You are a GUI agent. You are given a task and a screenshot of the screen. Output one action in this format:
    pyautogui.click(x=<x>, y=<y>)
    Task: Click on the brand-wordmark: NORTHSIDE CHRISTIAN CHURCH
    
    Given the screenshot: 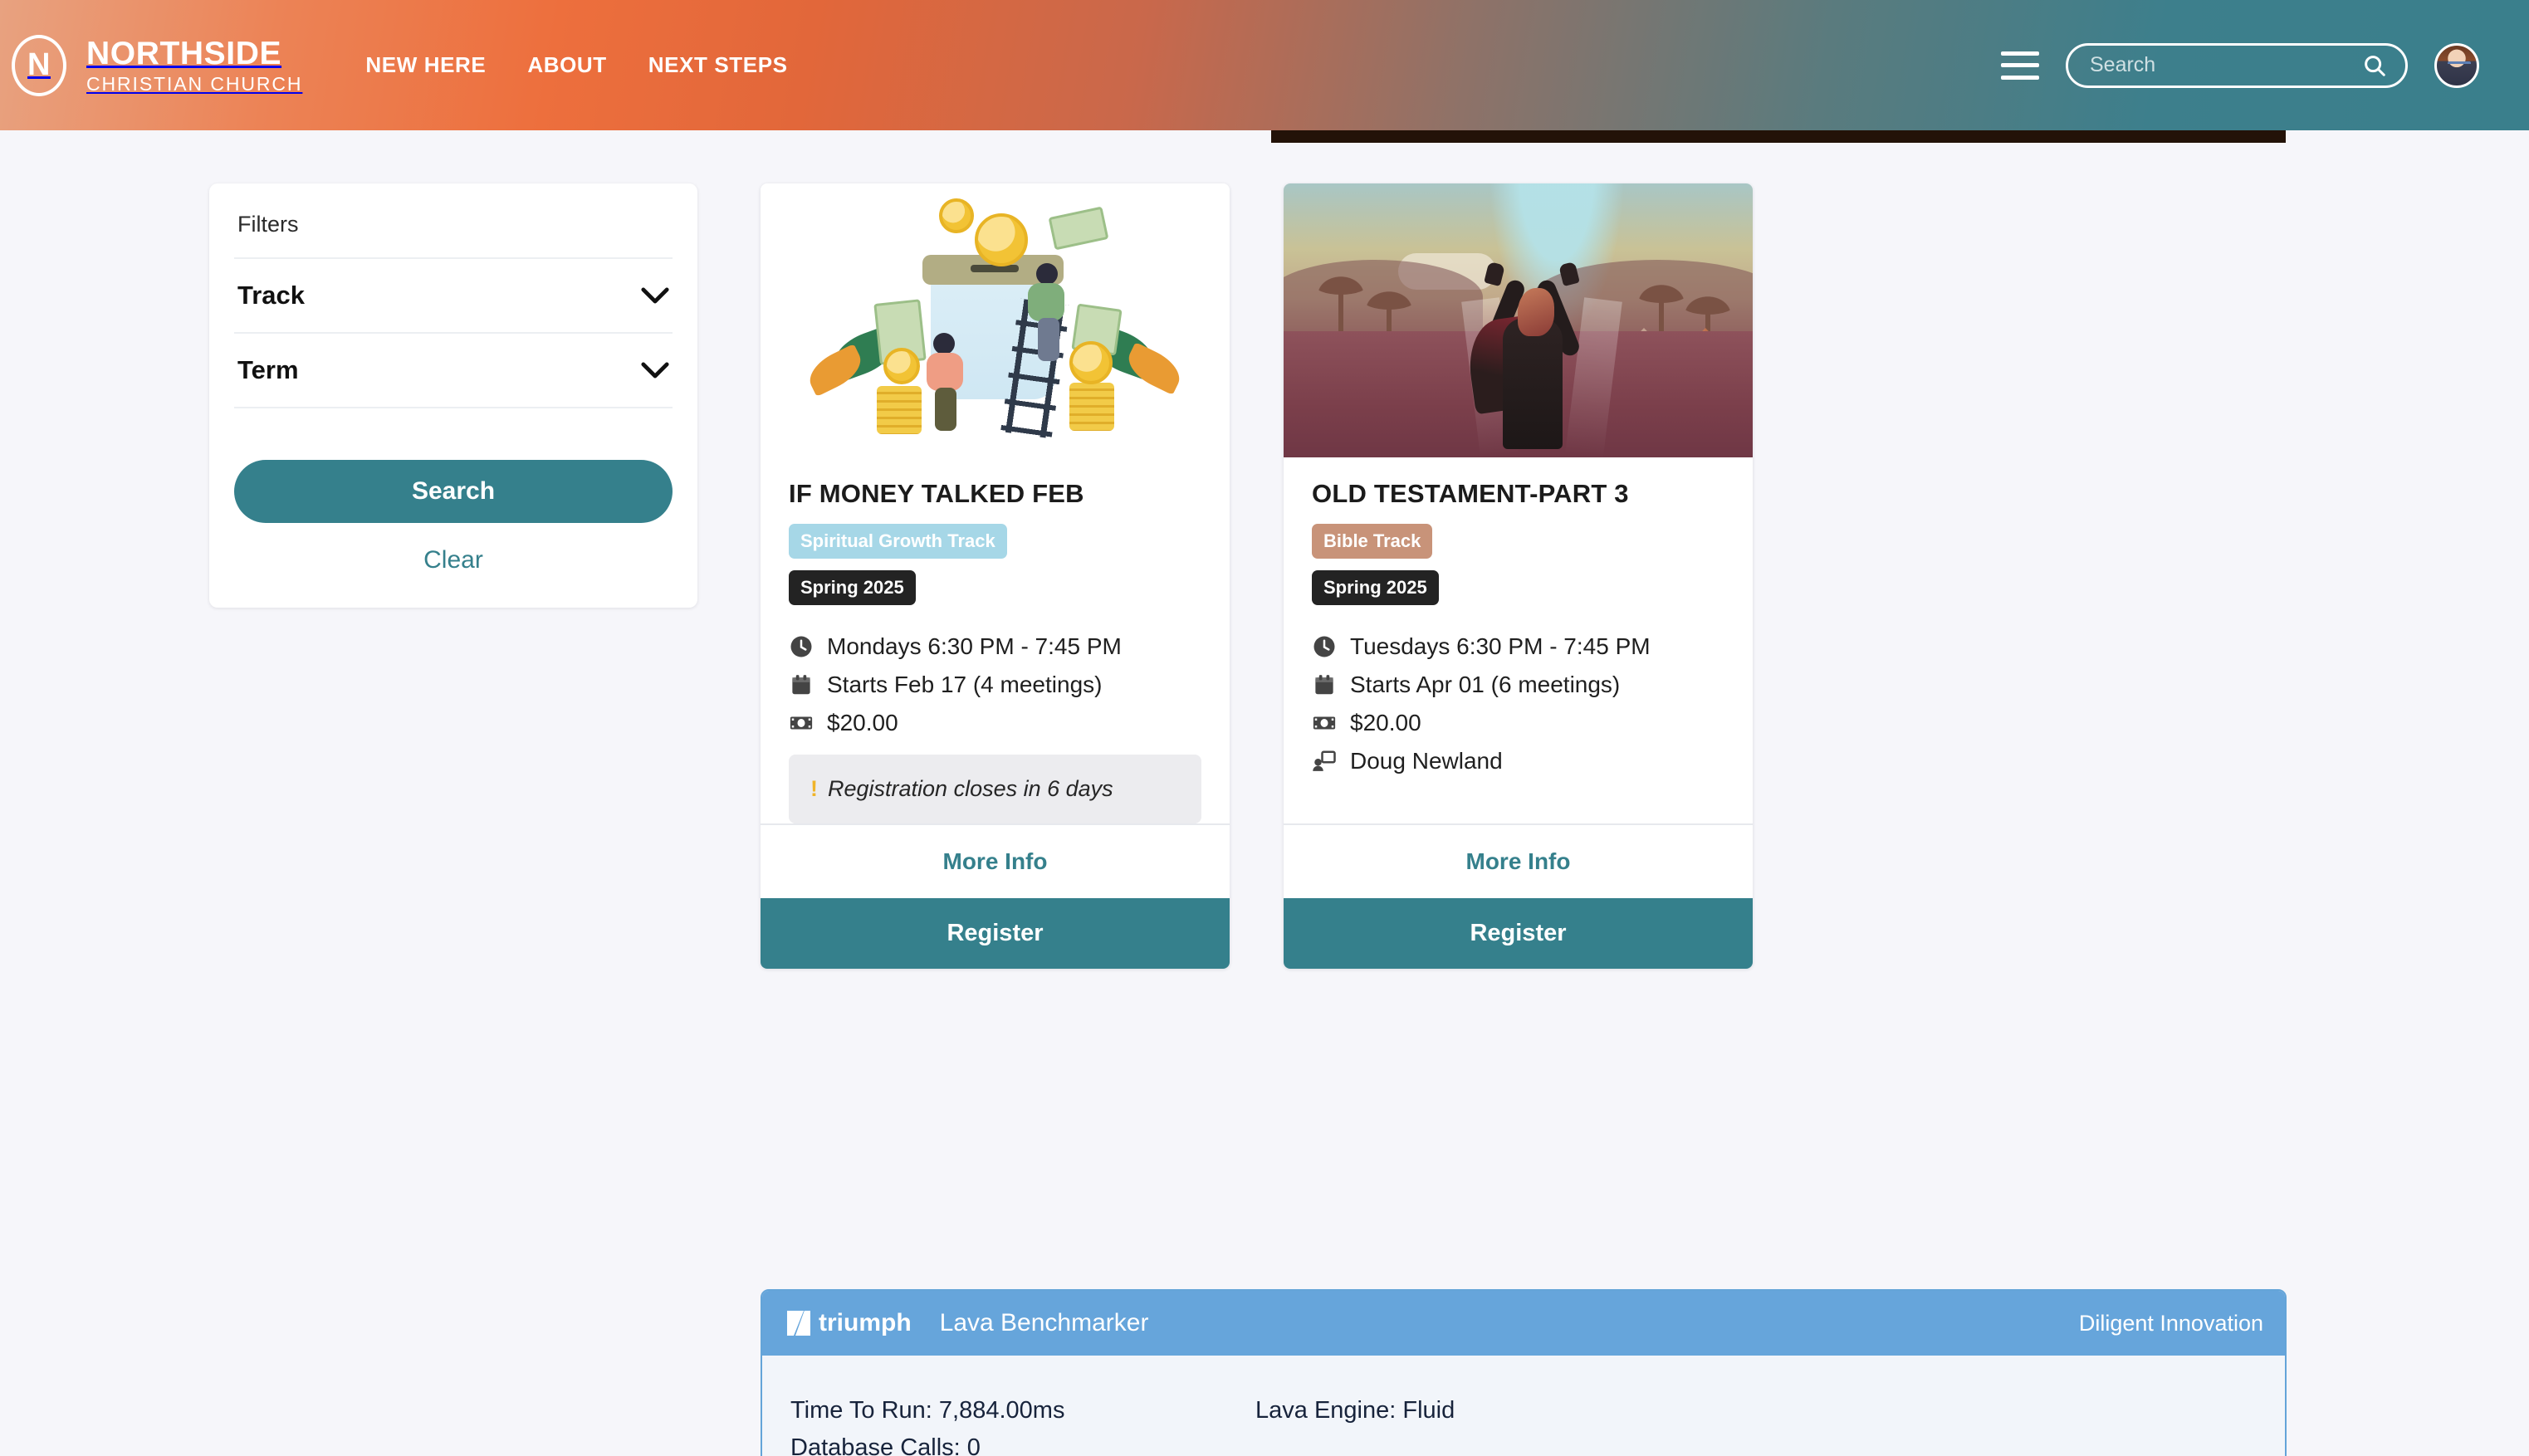 What is the action you would take?
    pyautogui.click(x=194, y=65)
    